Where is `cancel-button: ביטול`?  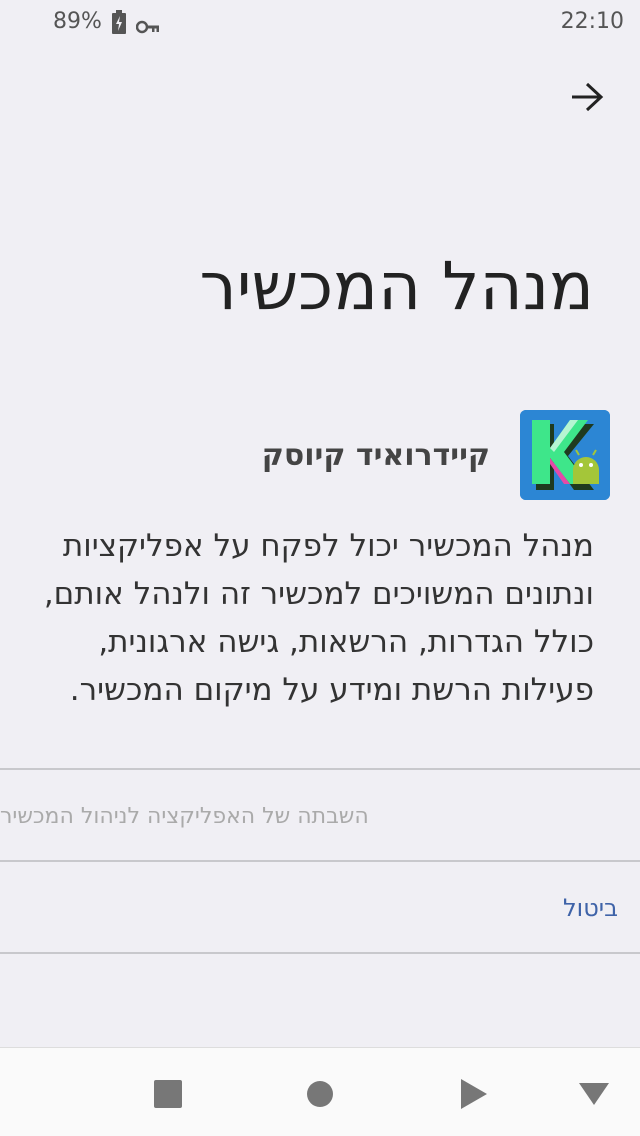
cancel-button: ביטול is located at coordinates (320, 908).